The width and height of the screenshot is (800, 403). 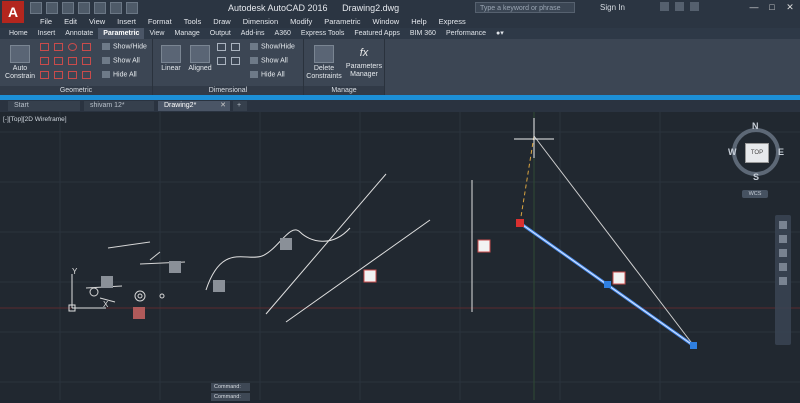 What do you see at coordinates (20, 63) in the screenshot?
I see `auto-constrain-button: Auto Constrain` at bounding box center [20, 63].